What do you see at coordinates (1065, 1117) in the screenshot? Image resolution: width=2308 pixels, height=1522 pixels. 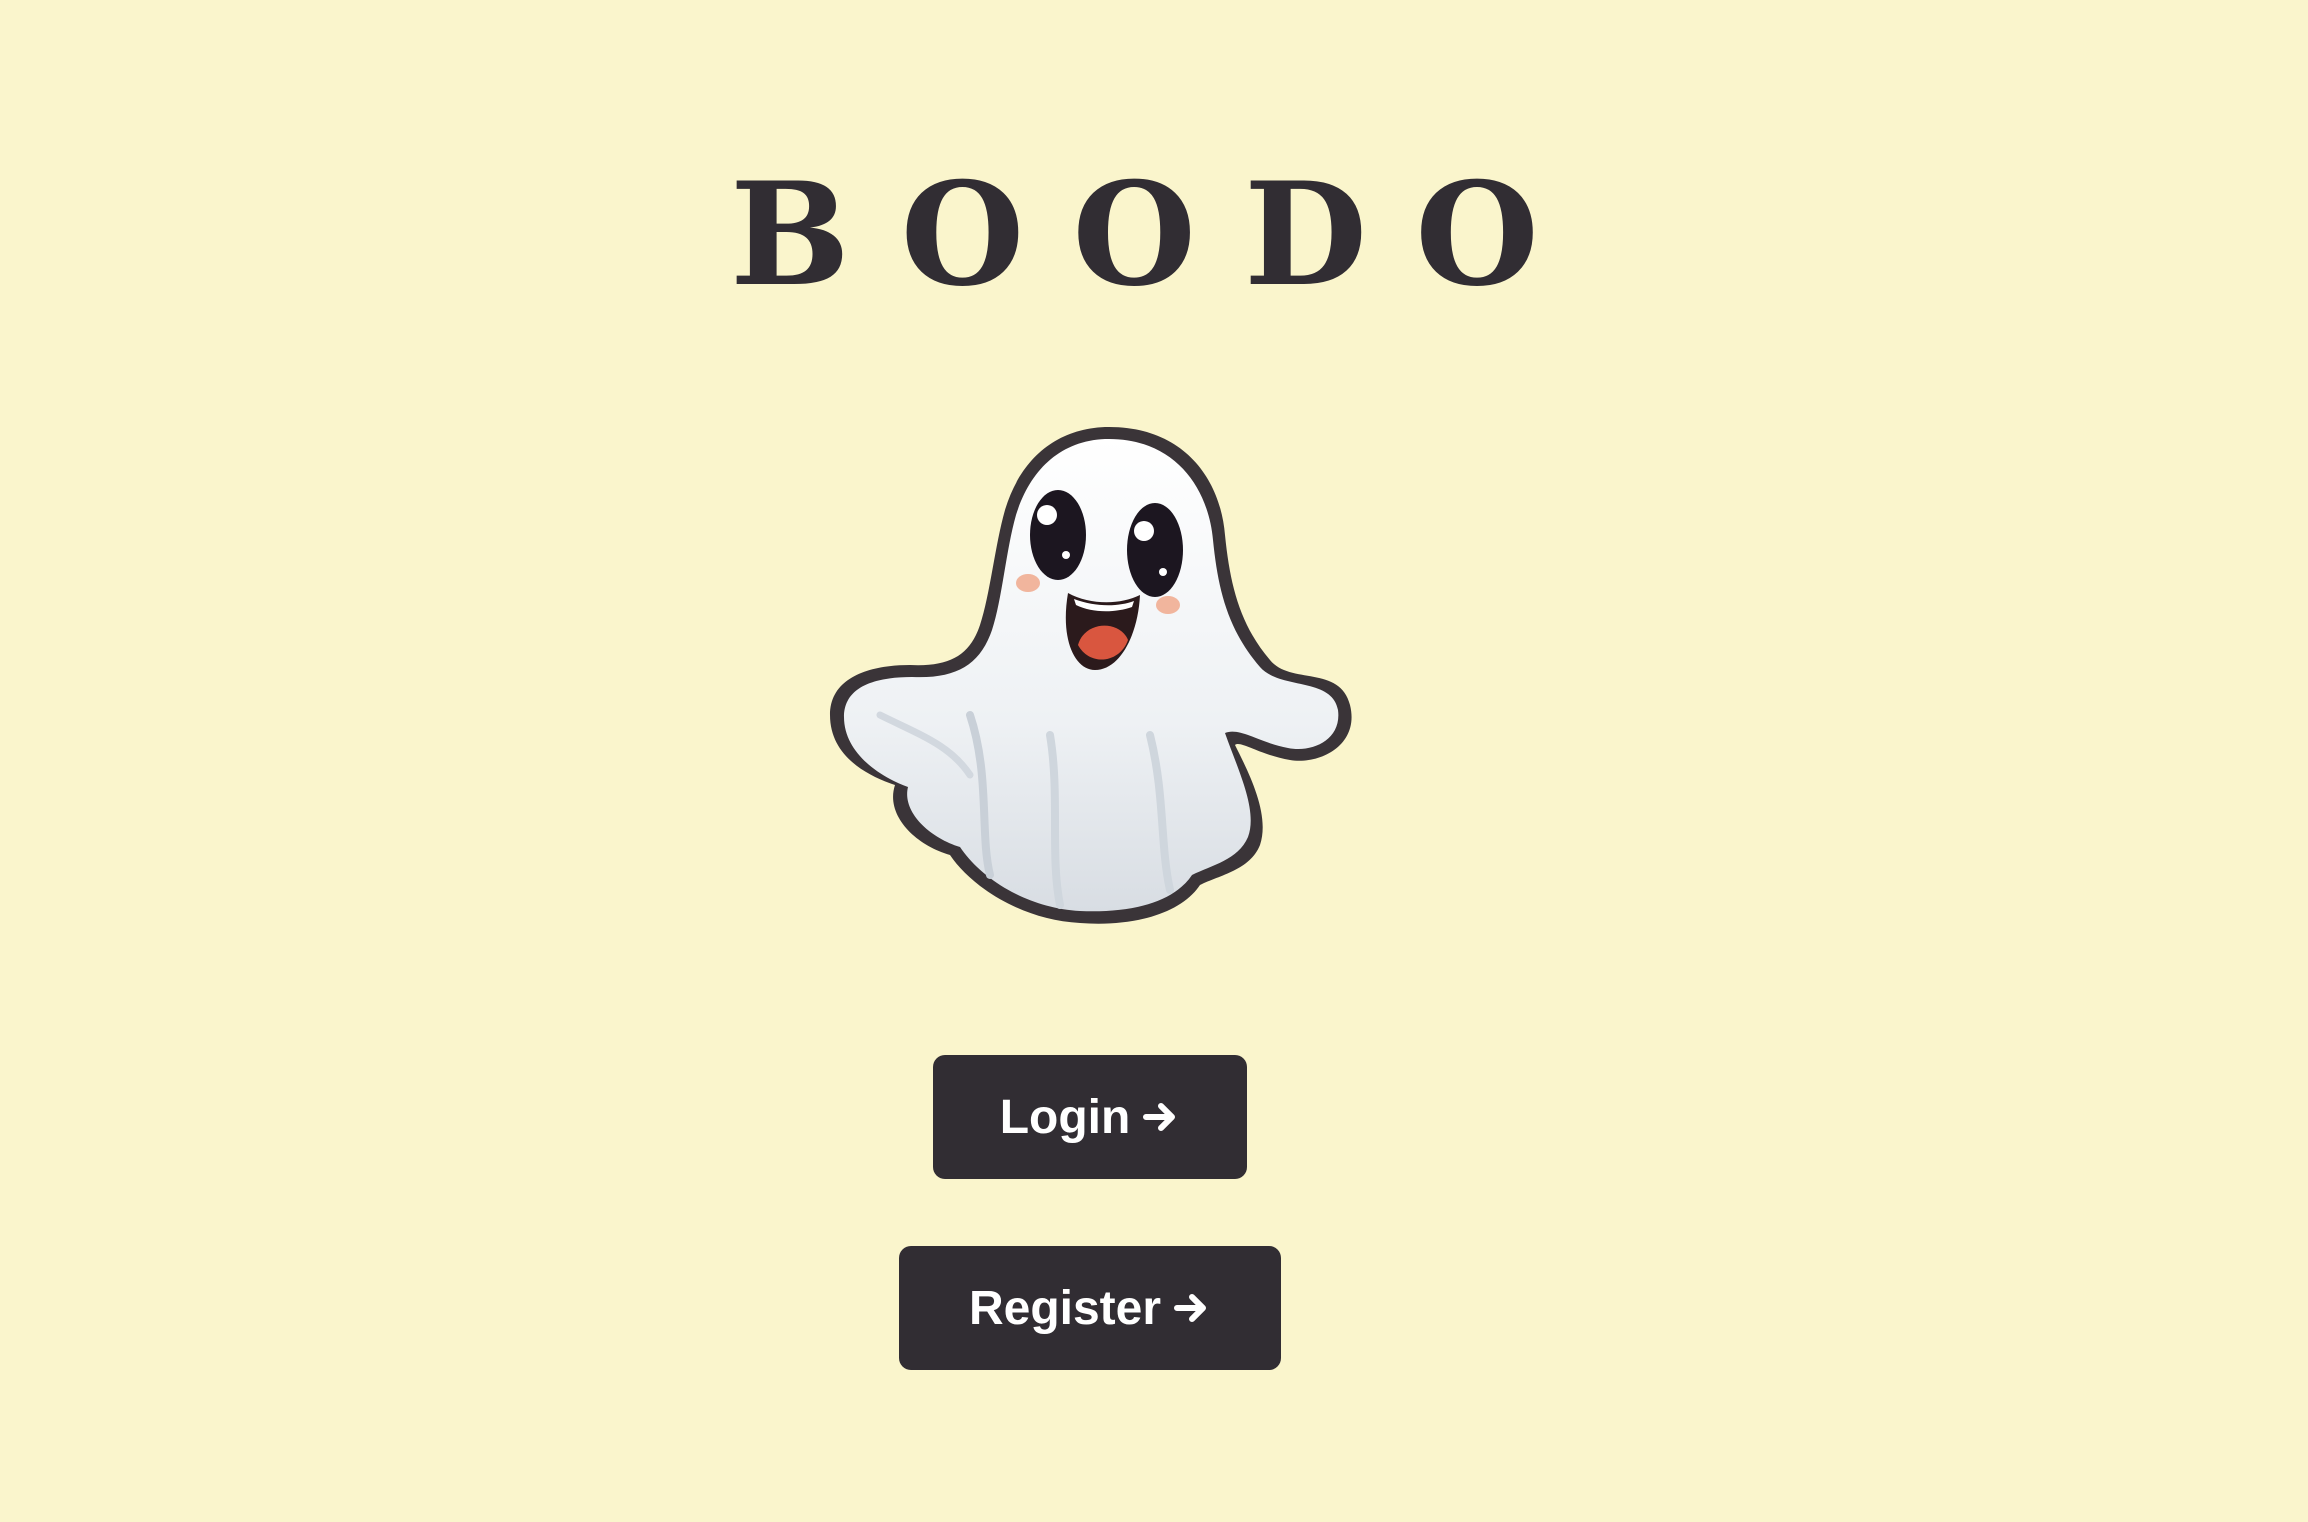 I see `login-button-label: Login` at bounding box center [1065, 1117].